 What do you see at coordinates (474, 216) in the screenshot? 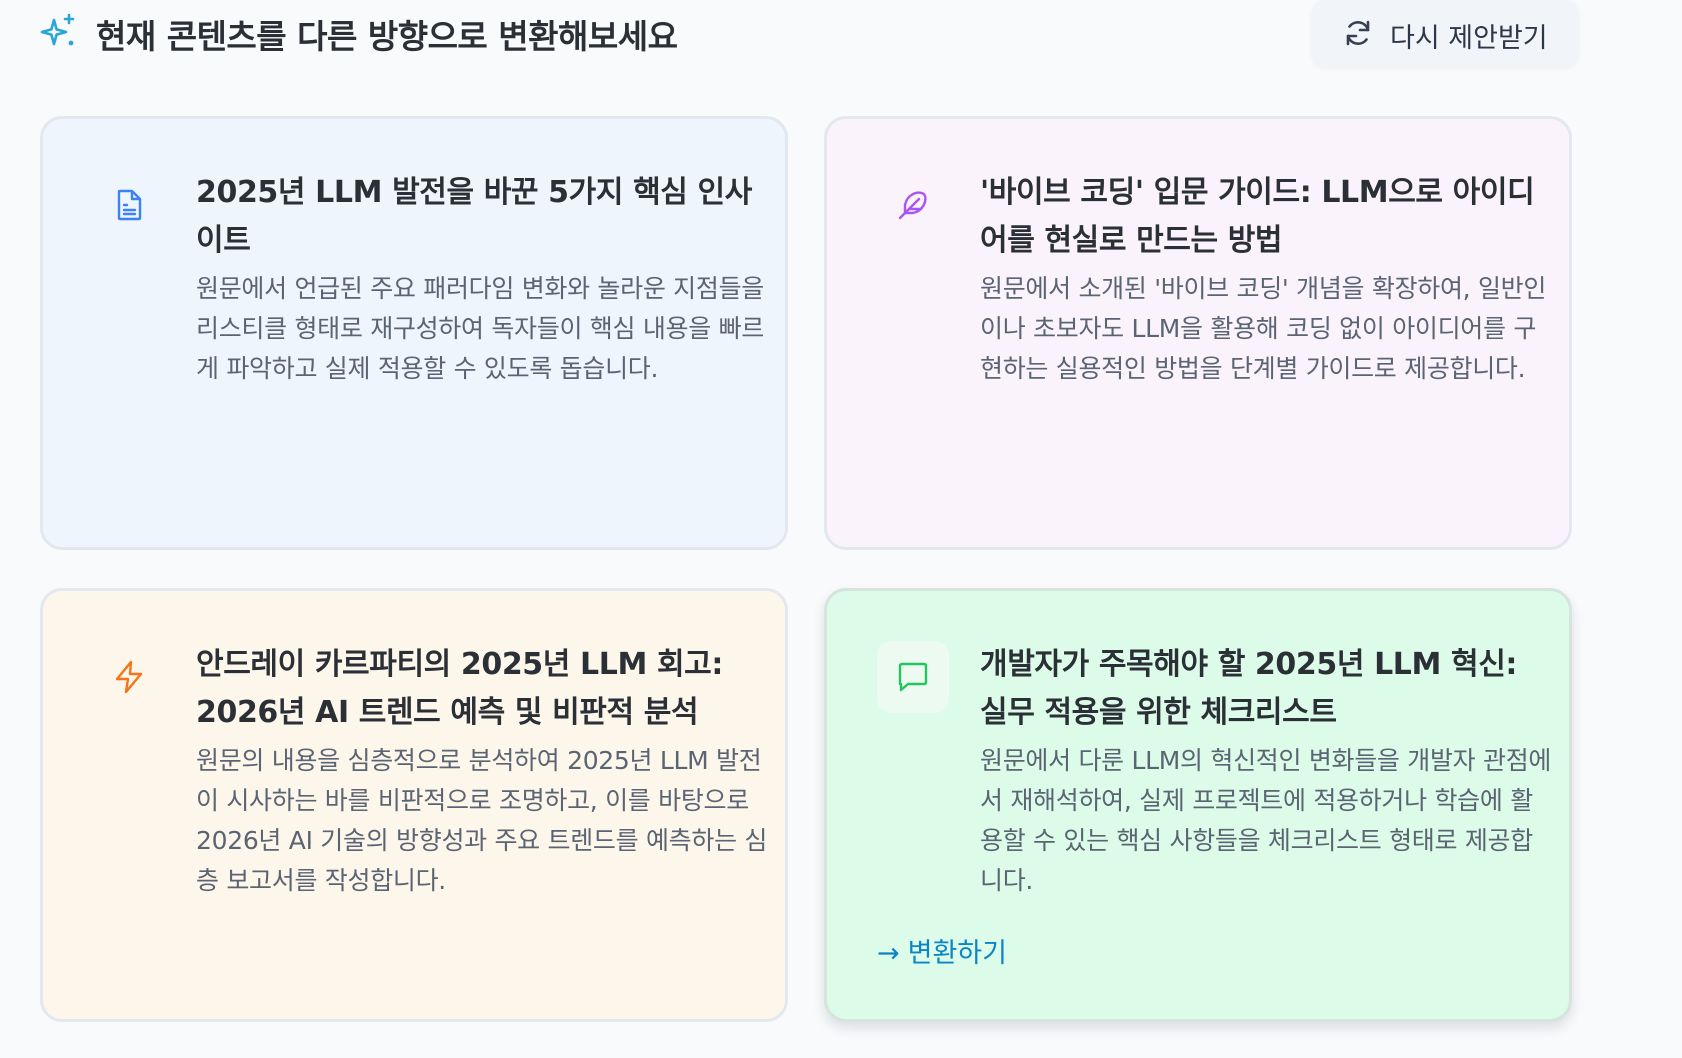
I see `card-title: 2025년 LLM 발전을 바꾼 5가지 핵심 인사이트` at bounding box center [474, 216].